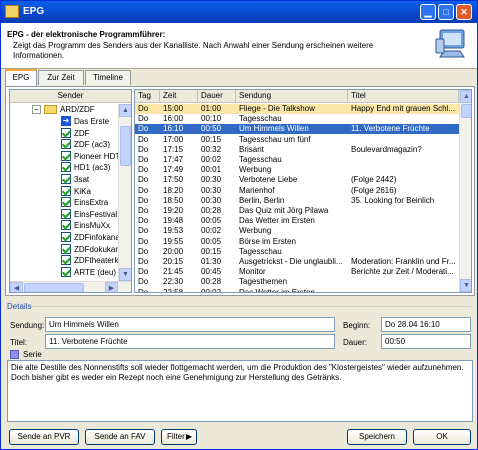 The height and width of the screenshot is (450, 478). I want to click on grid-scroll-up-icon: ▲, so click(465, 96).